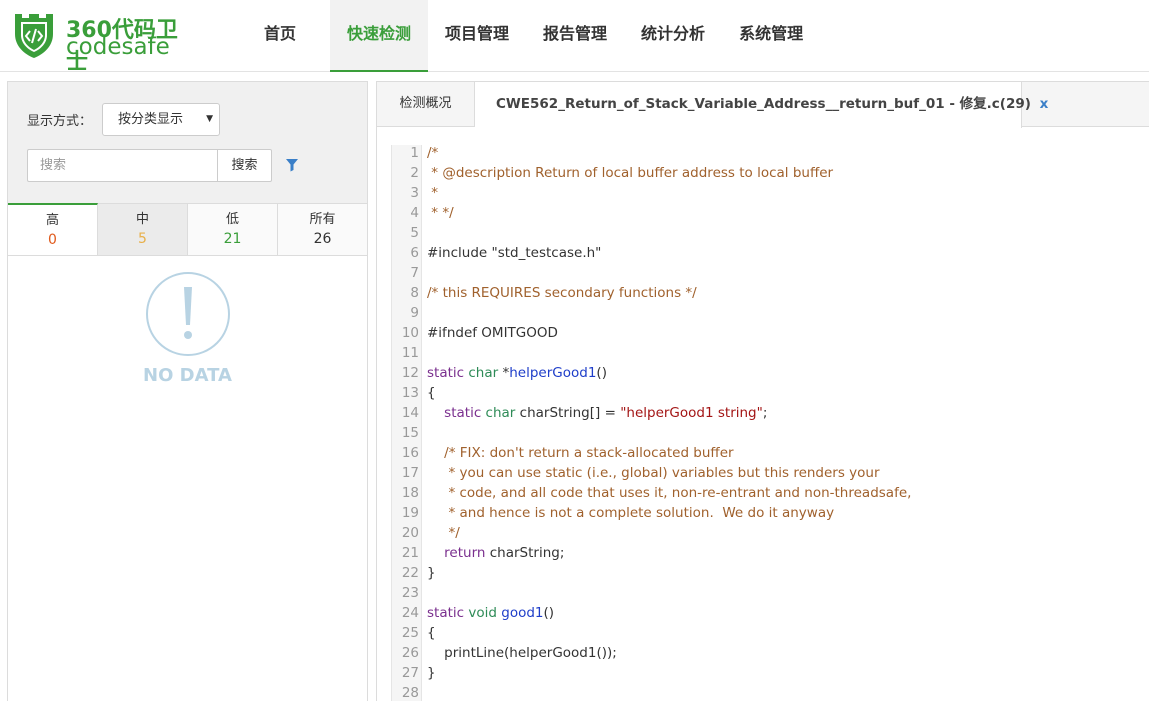 This screenshot has height=701, width=1149. I want to click on tab-all-count: 26, so click(322, 239).